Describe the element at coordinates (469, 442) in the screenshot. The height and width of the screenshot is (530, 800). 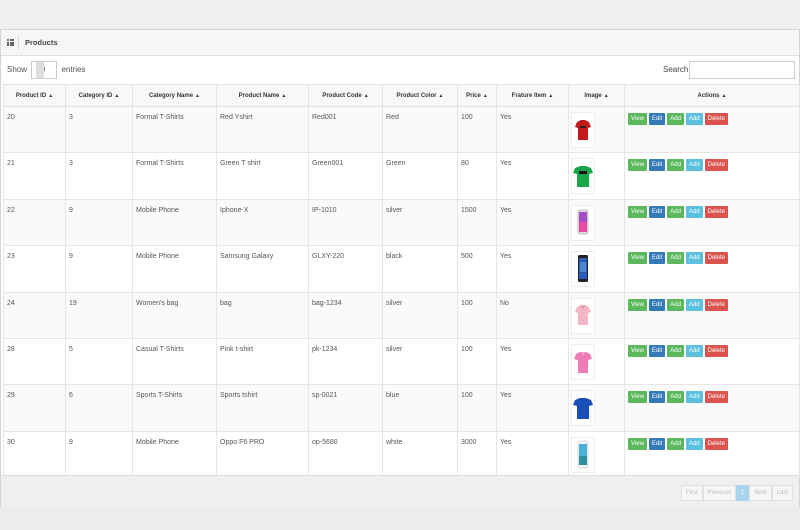
I see `price: 3000` at that location.